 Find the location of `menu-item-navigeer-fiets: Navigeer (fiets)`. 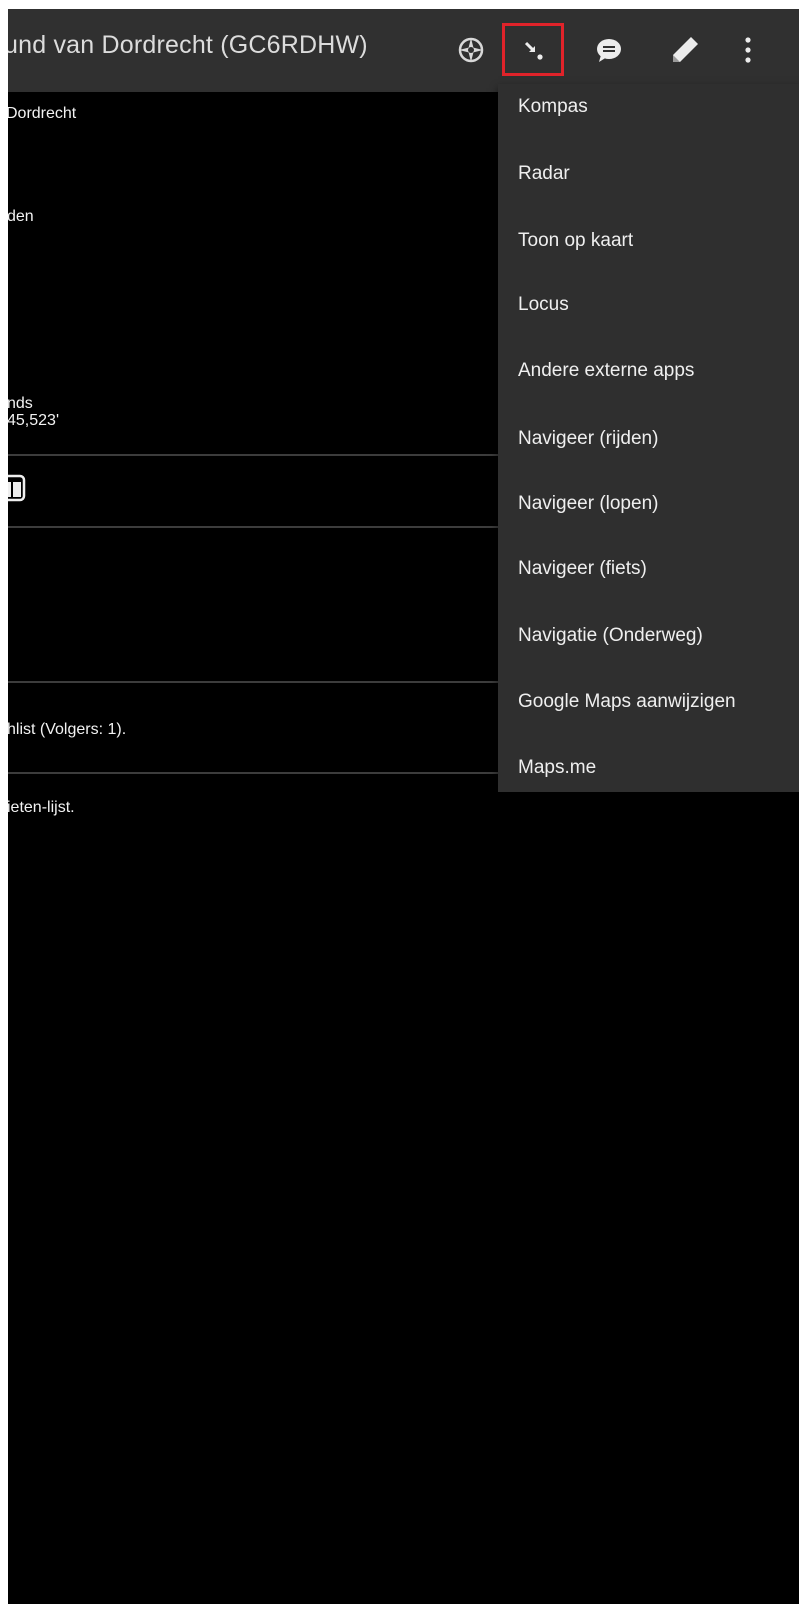

menu-item-navigeer-fiets: Navigeer (fiets) is located at coordinates (648, 568).